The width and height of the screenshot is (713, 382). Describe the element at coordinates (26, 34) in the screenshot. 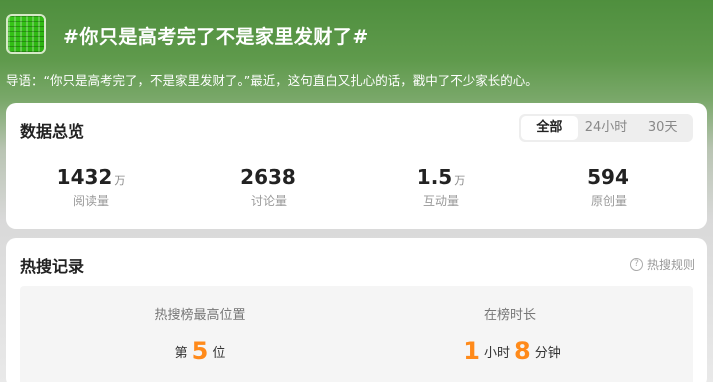

I see `topic-thumbnail` at that location.